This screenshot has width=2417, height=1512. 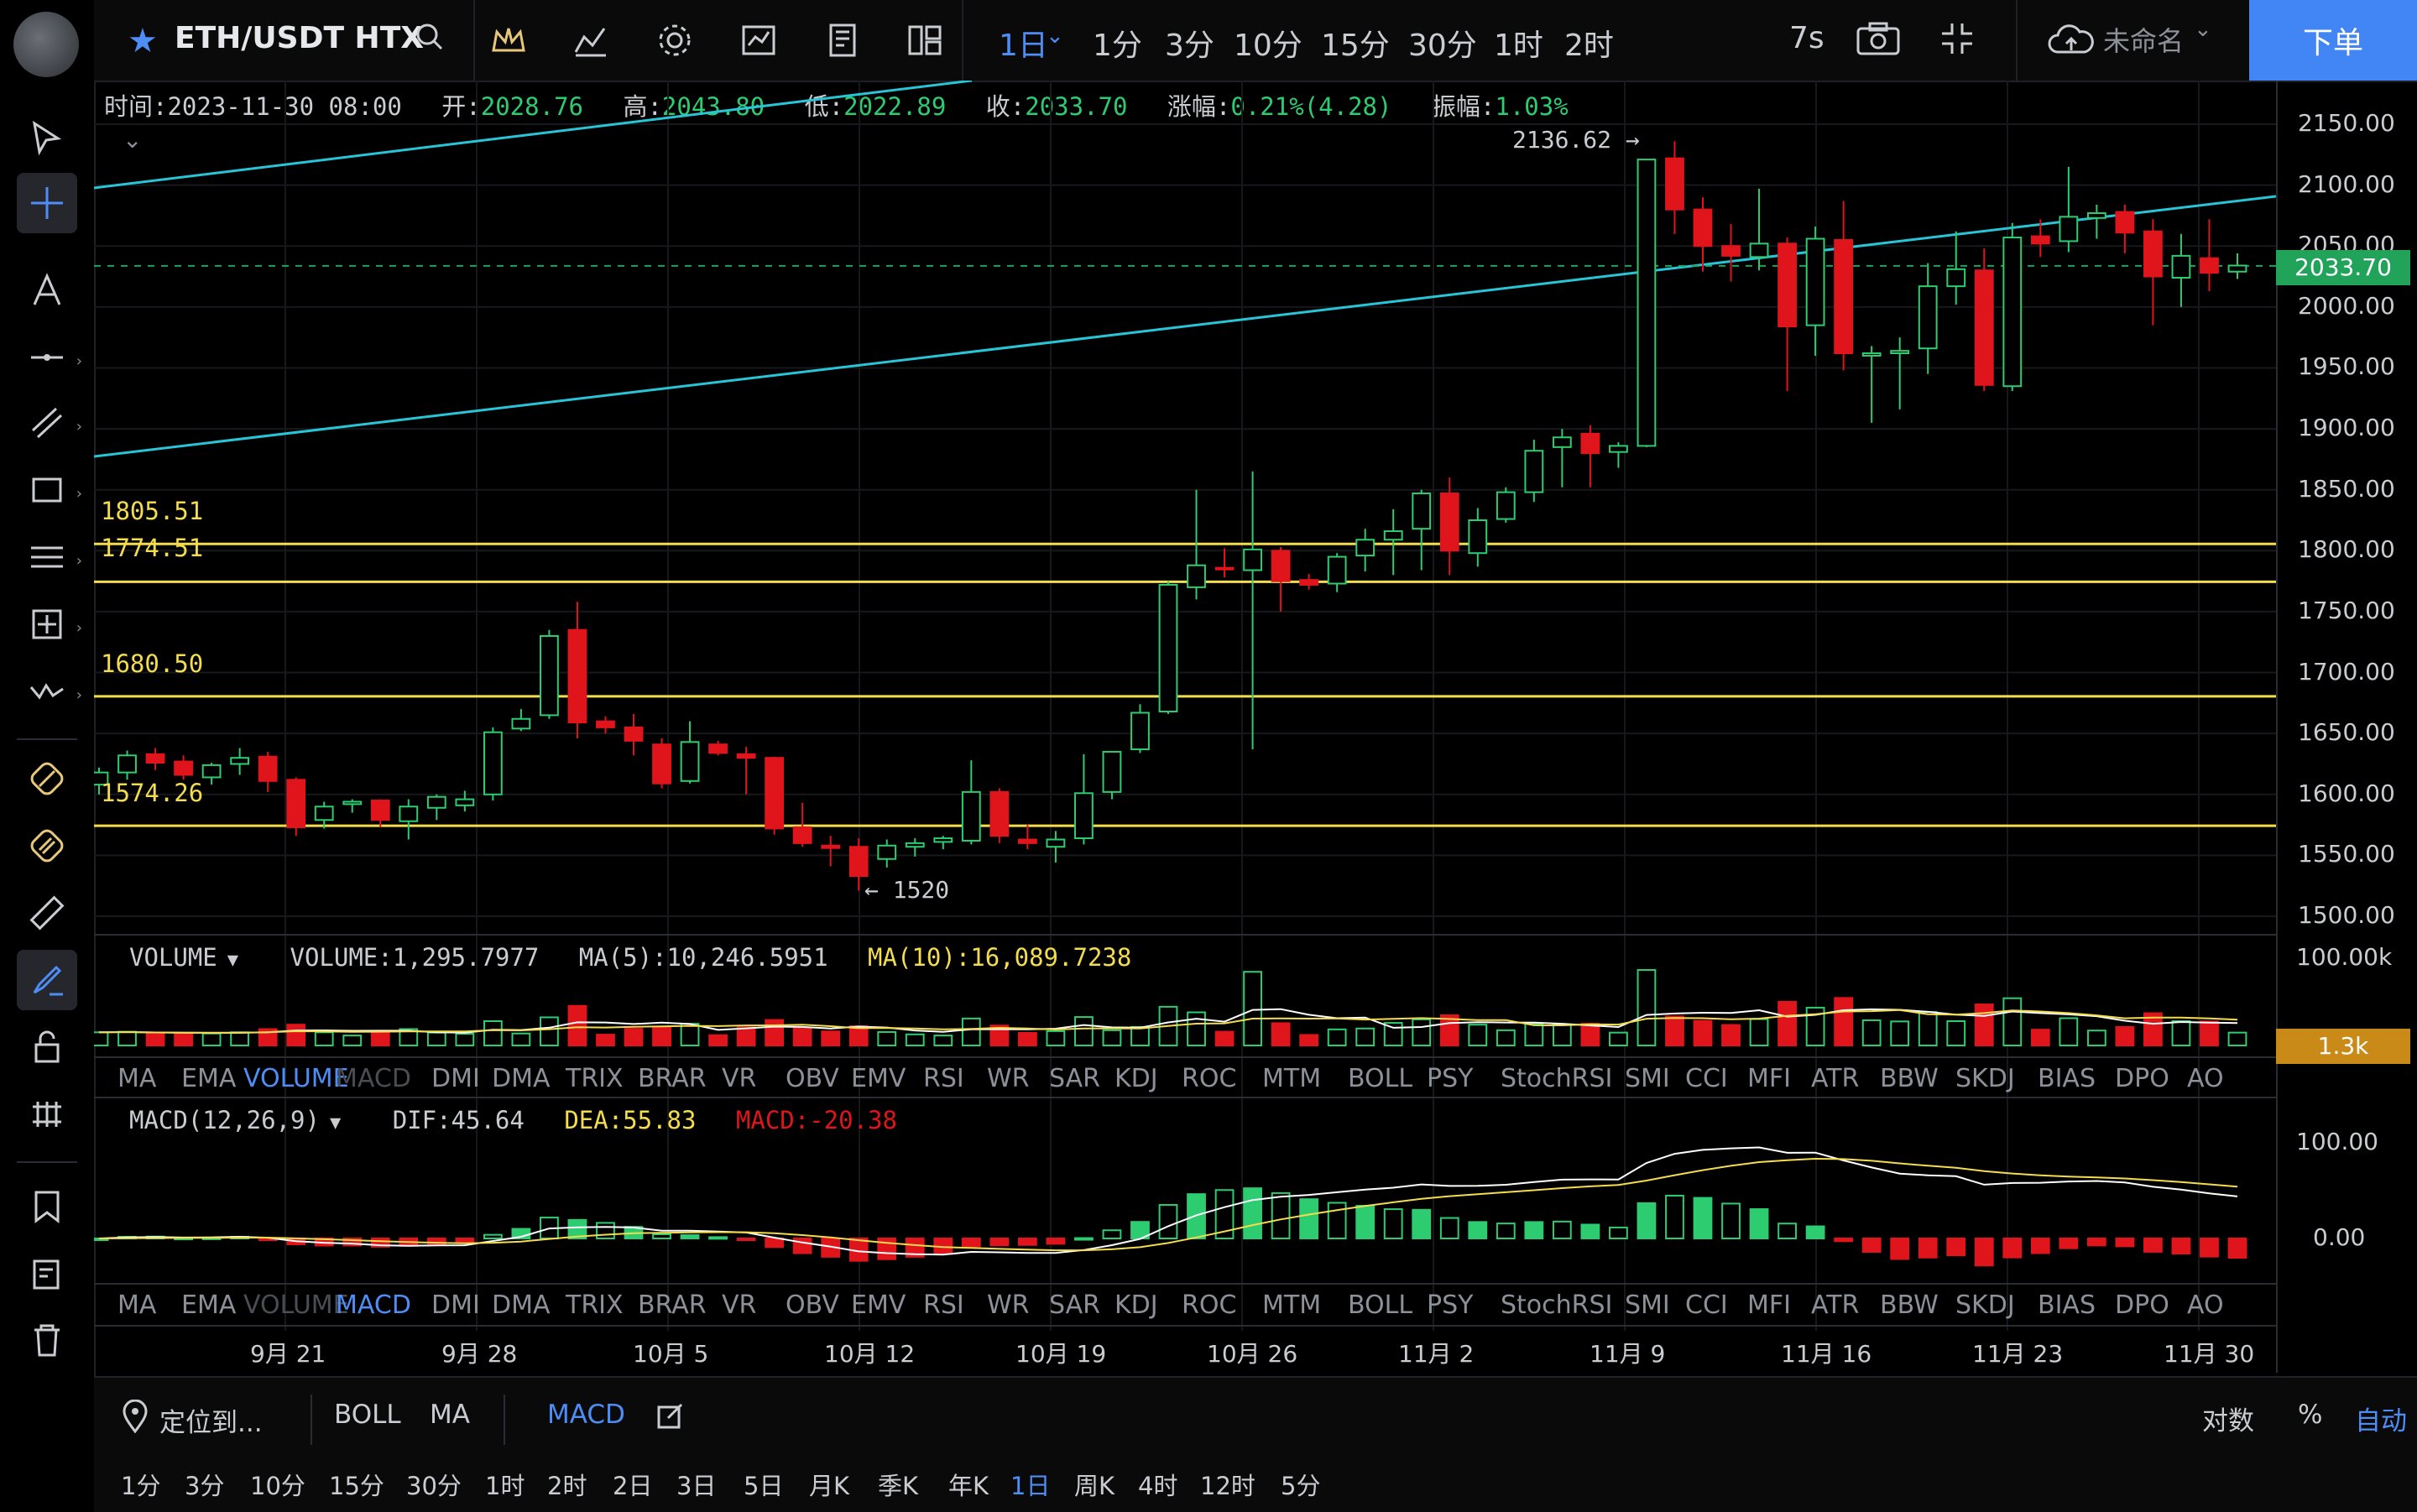 I want to click on log-scale-toggle: 对数, so click(x=2228, y=1419).